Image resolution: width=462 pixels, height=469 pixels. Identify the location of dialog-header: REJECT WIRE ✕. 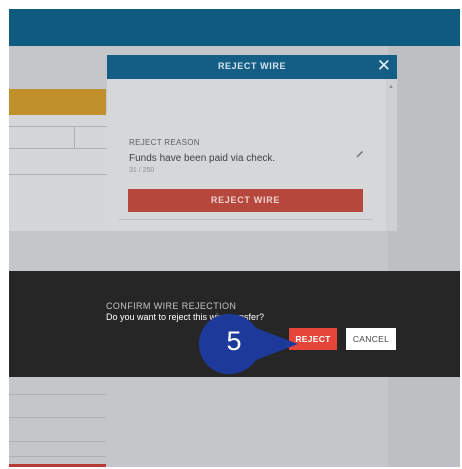
(252, 67).